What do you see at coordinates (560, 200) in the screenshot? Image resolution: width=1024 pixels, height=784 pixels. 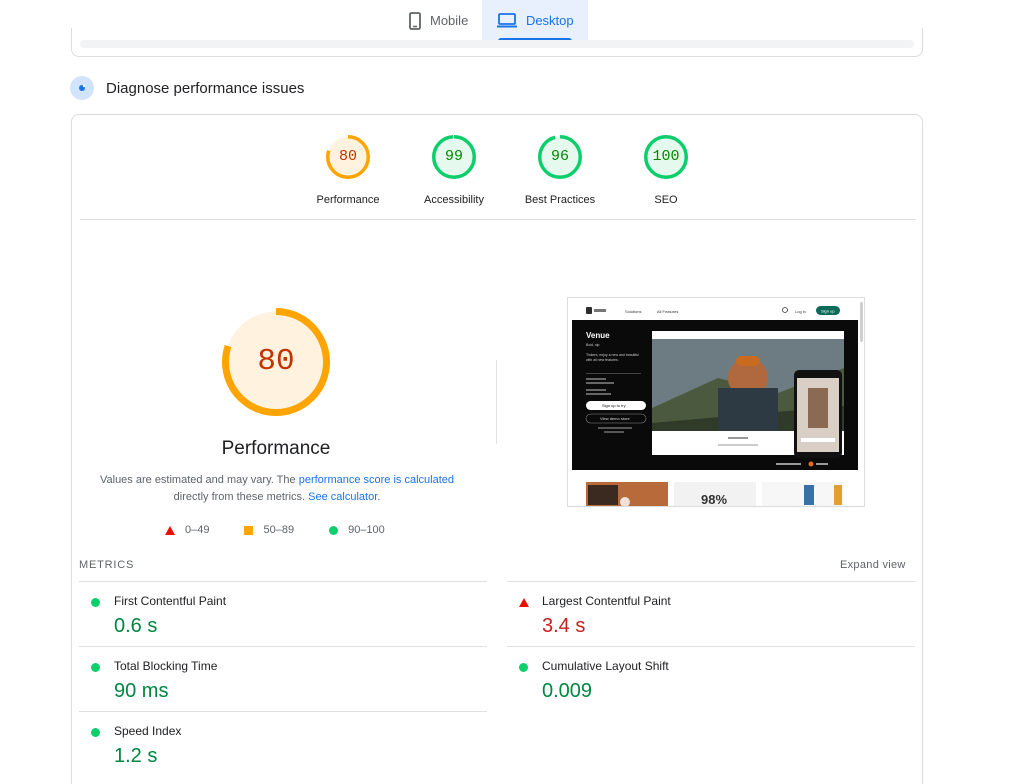 I see `gauge-label: Best Practices` at bounding box center [560, 200].